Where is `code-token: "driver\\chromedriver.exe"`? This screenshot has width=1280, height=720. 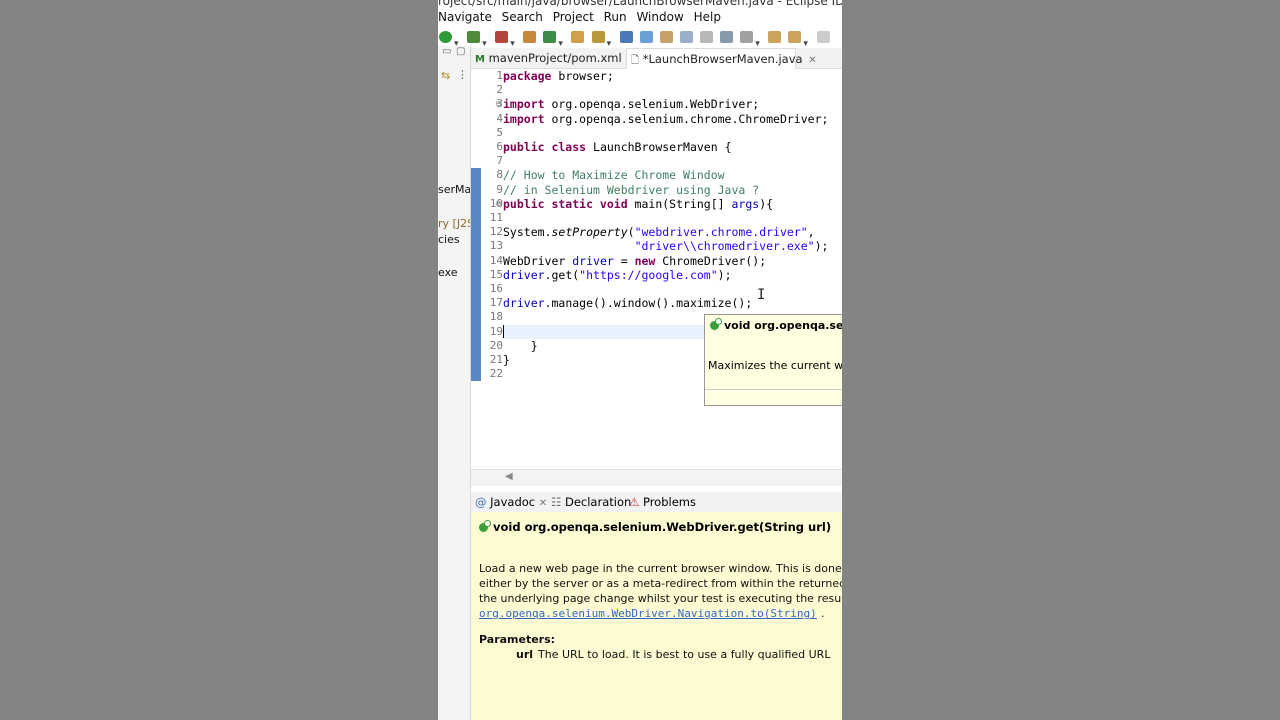 code-token: "driver\\chromedriver.exe" is located at coordinates (724, 246).